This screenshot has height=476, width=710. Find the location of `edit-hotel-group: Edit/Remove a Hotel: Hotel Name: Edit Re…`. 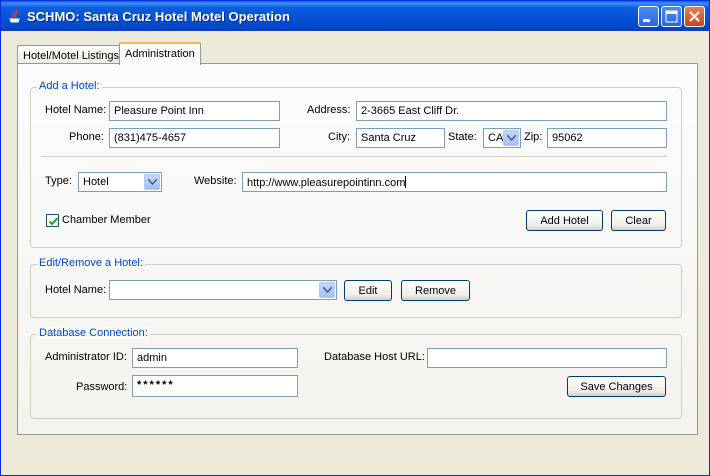

edit-hotel-group: Edit/Remove a Hotel: Hotel Name: Edit Re… is located at coordinates (356, 287).